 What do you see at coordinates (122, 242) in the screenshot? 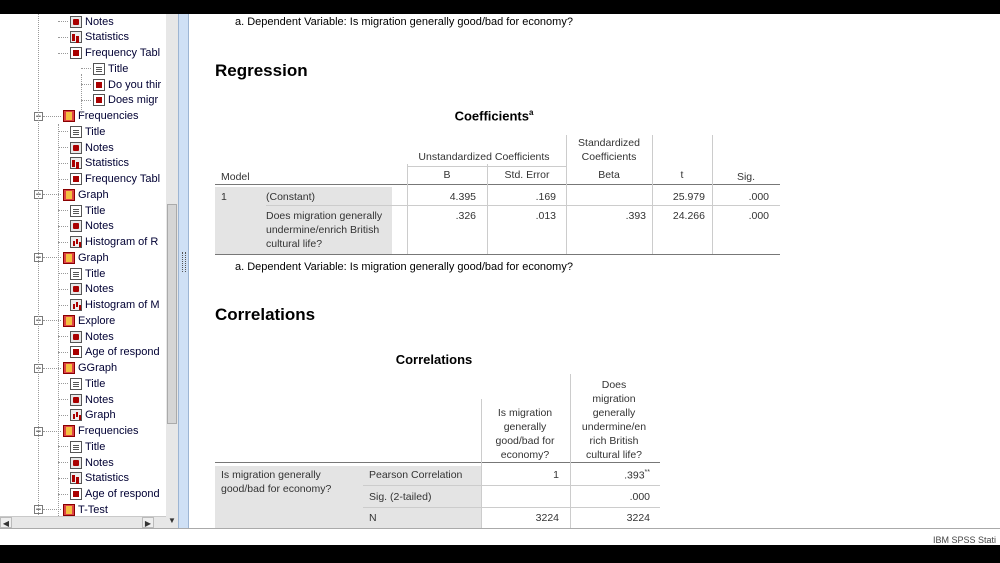
I see `nav-item-label: Histogram of R` at bounding box center [122, 242].